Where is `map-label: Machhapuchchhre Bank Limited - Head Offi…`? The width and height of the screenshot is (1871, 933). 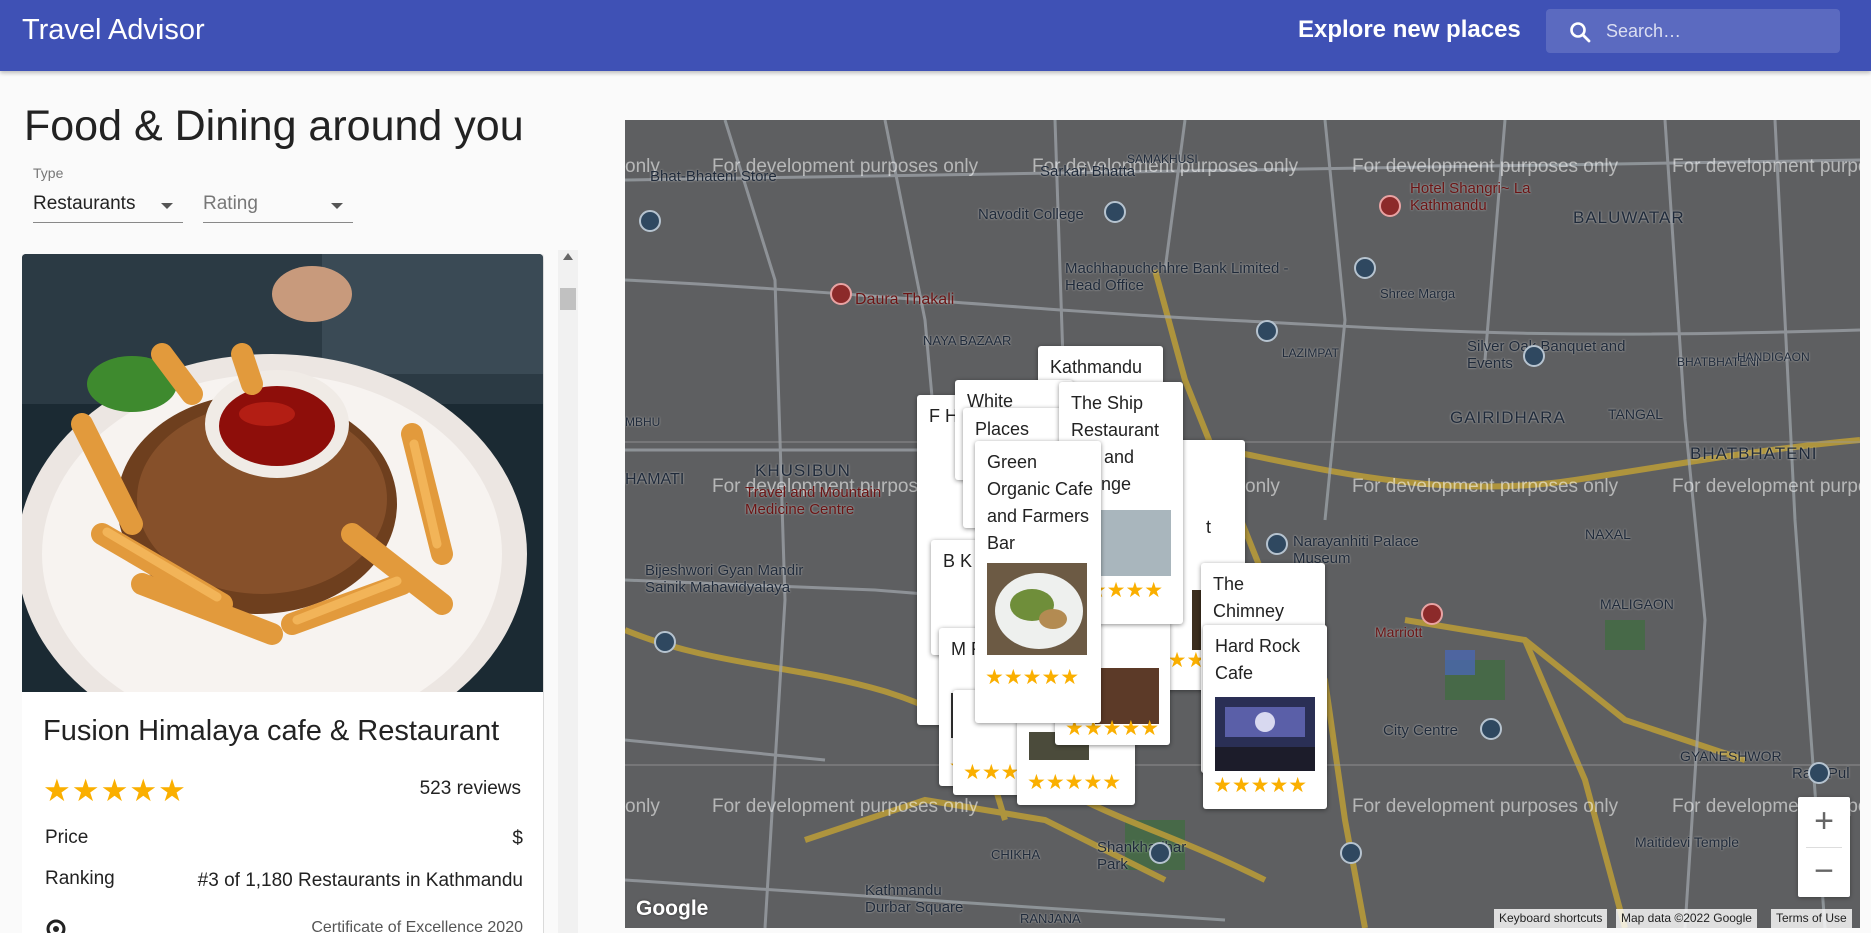 map-label: Machhapuchchhre Bank Limited - Head Offi… is located at coordinates (1177, 277).